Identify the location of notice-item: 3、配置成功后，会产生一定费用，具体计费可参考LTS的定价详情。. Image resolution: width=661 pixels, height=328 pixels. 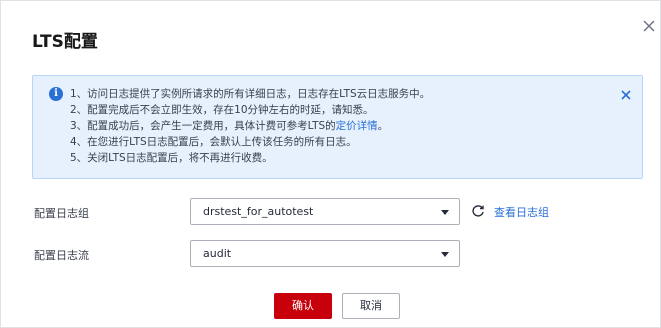
(250, 126).